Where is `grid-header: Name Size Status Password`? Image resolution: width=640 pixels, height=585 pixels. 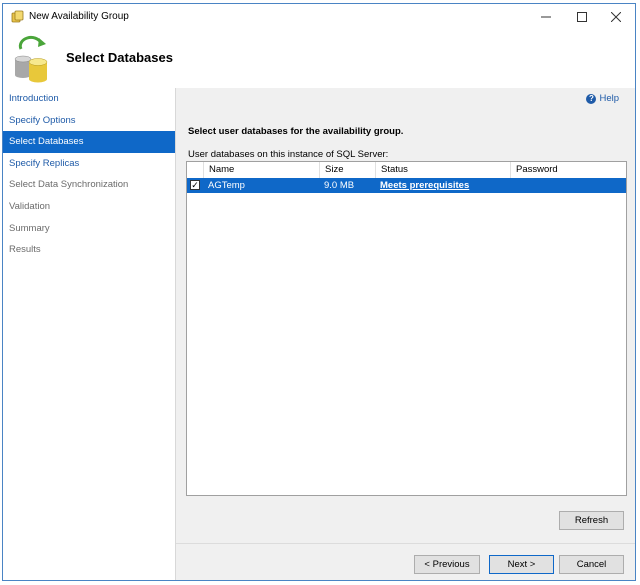
grid-header: Name Size Status Password is located at coordinates (406, 170).